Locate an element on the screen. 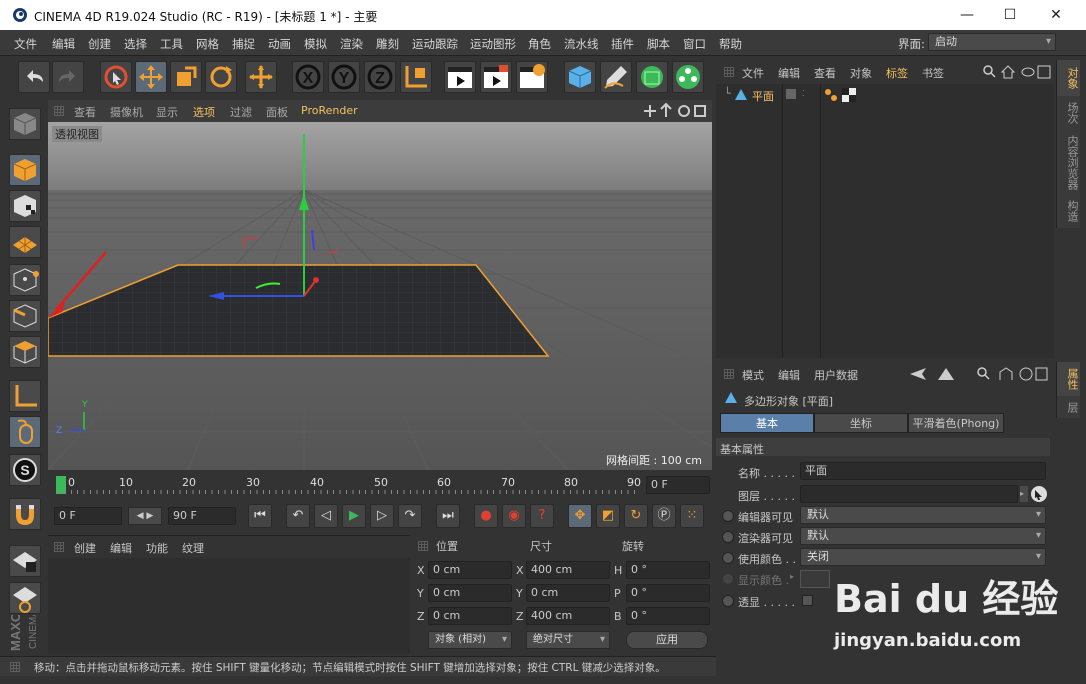  size-x-field: 400 cm is located at coordinates (568, 570).